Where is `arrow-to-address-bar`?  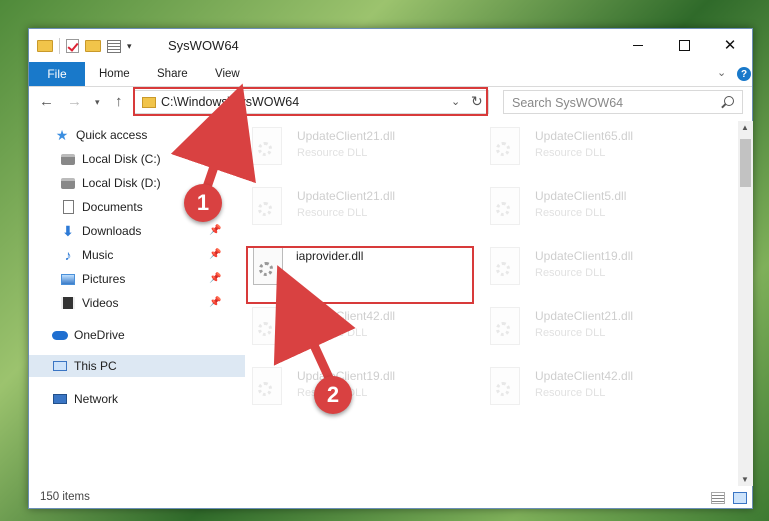 arrow-to-address-bar is located at coordinates (213, 139).